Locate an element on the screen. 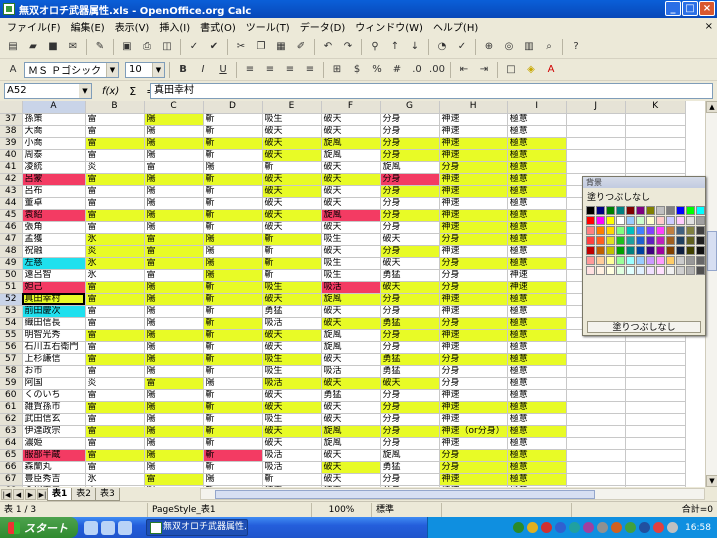  column-header-j: J is located at coordinates (596, 107).